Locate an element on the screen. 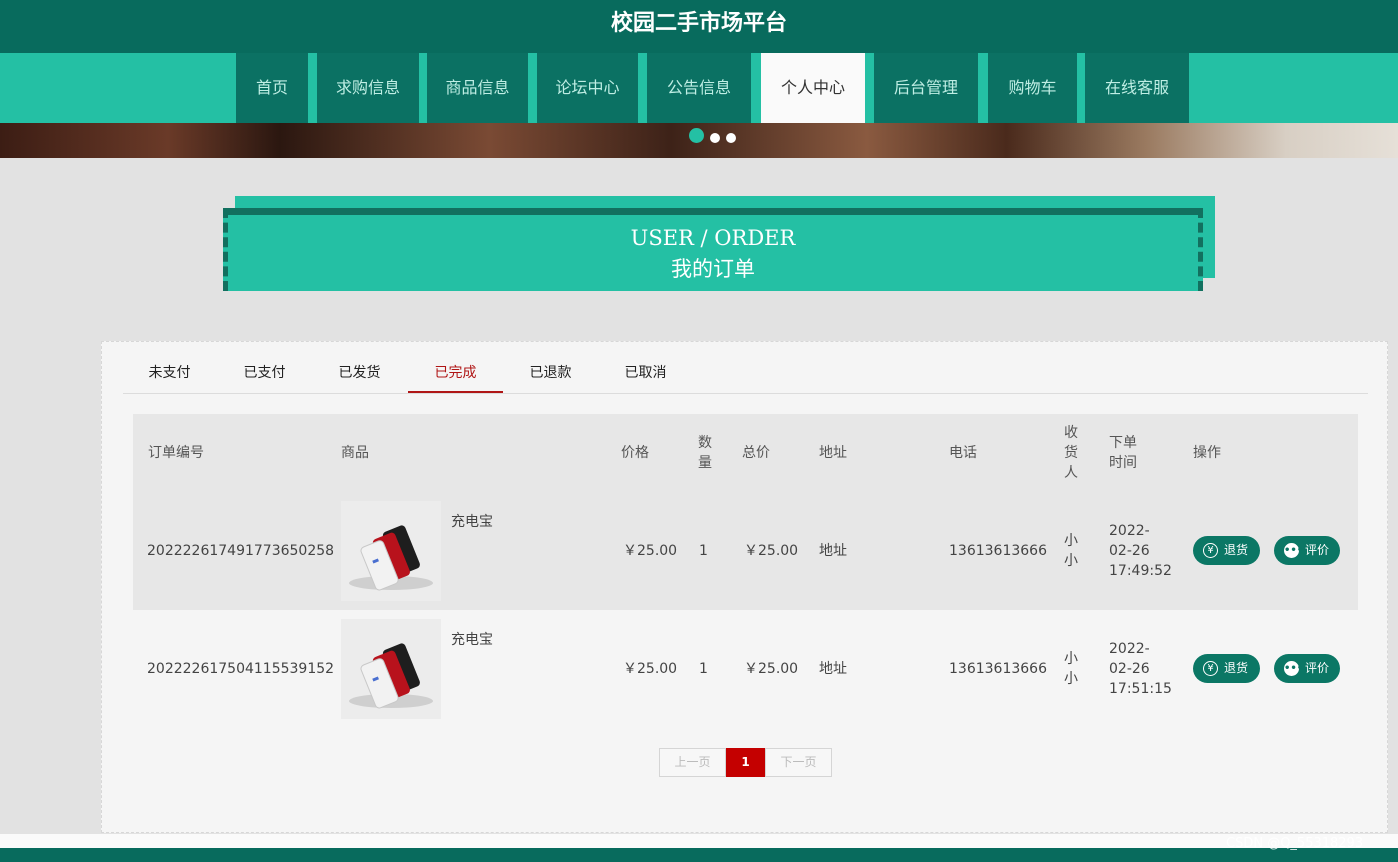 The height and width of the screenshot is (862, 1398). nav-products: 商品信息 is located at coordinates (477, 88).